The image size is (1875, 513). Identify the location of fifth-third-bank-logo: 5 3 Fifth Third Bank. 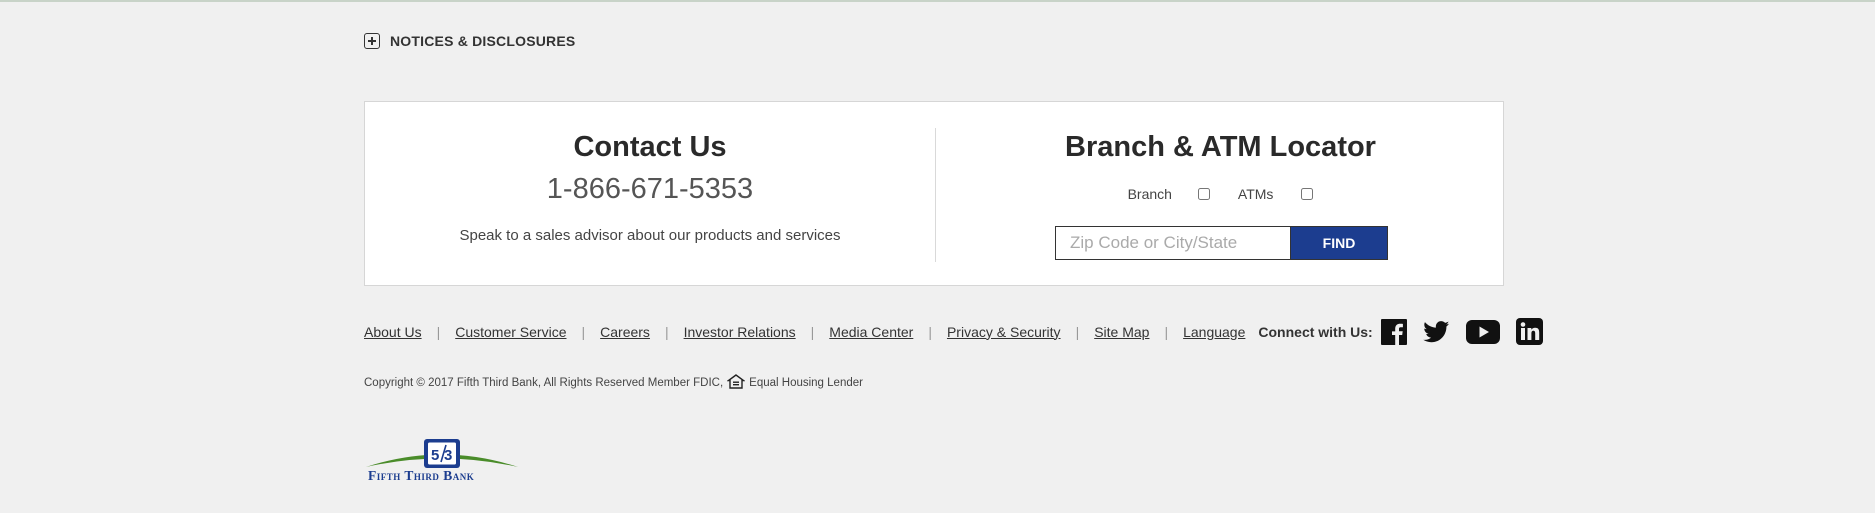
(442, 462).